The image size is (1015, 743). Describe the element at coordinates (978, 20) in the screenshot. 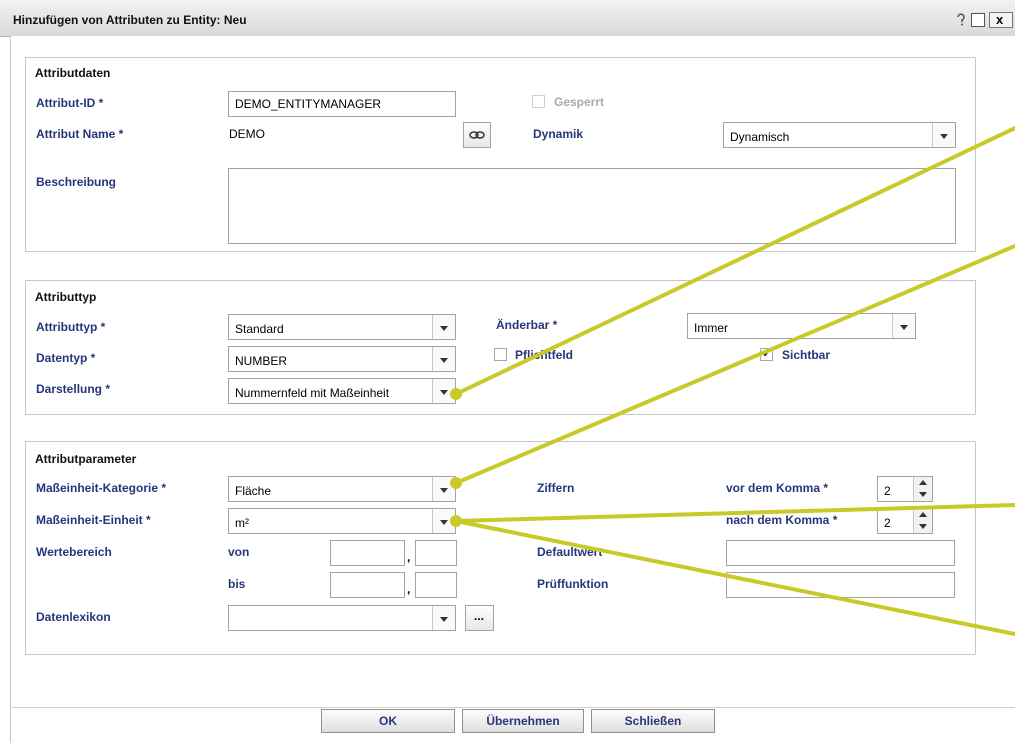

I see `maximize-icon` at that location.